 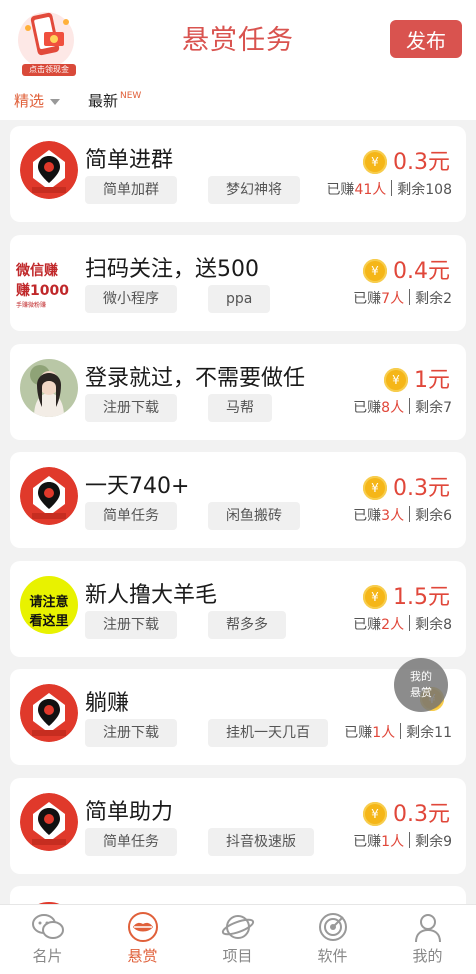 What do you see at coordinates (247, 625) in the screenshot?
I see `task-tag: 帮多多` at bounding box center [247, 625].